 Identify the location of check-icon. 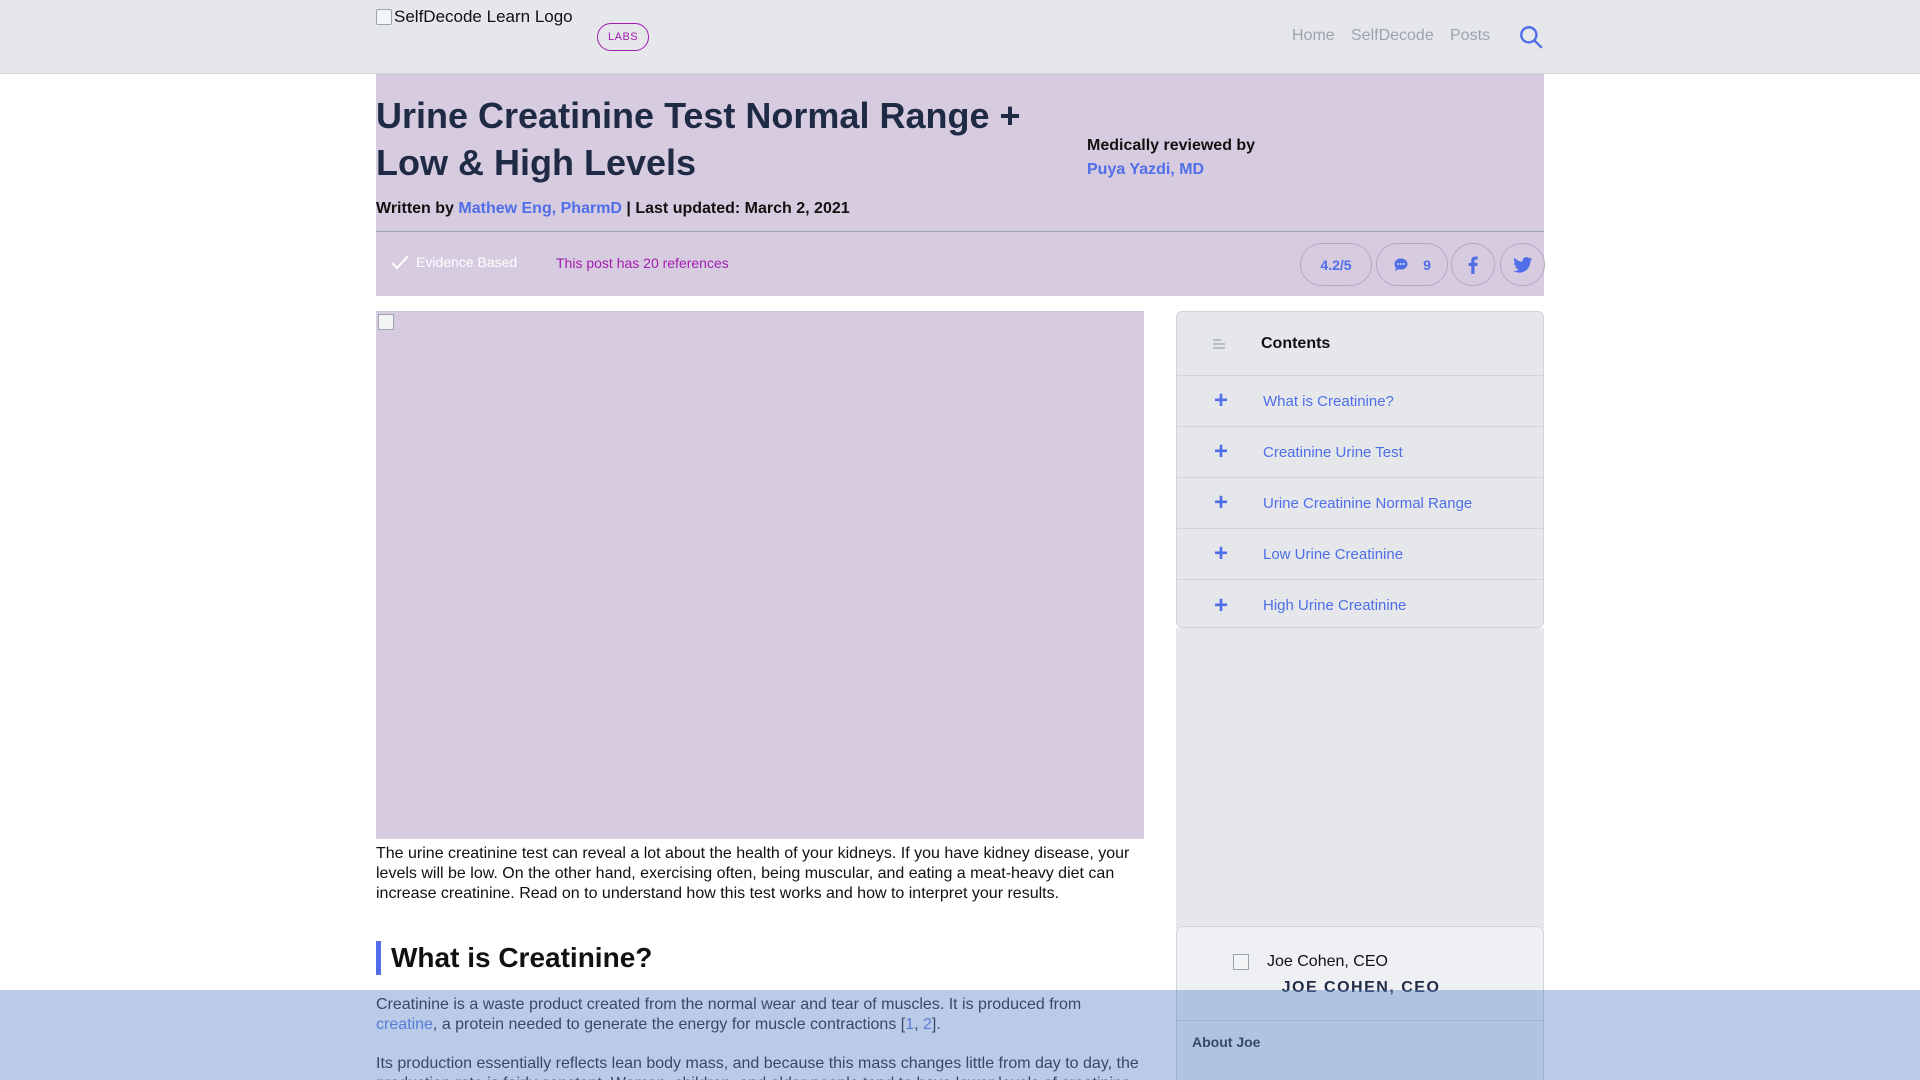
(400, 262).